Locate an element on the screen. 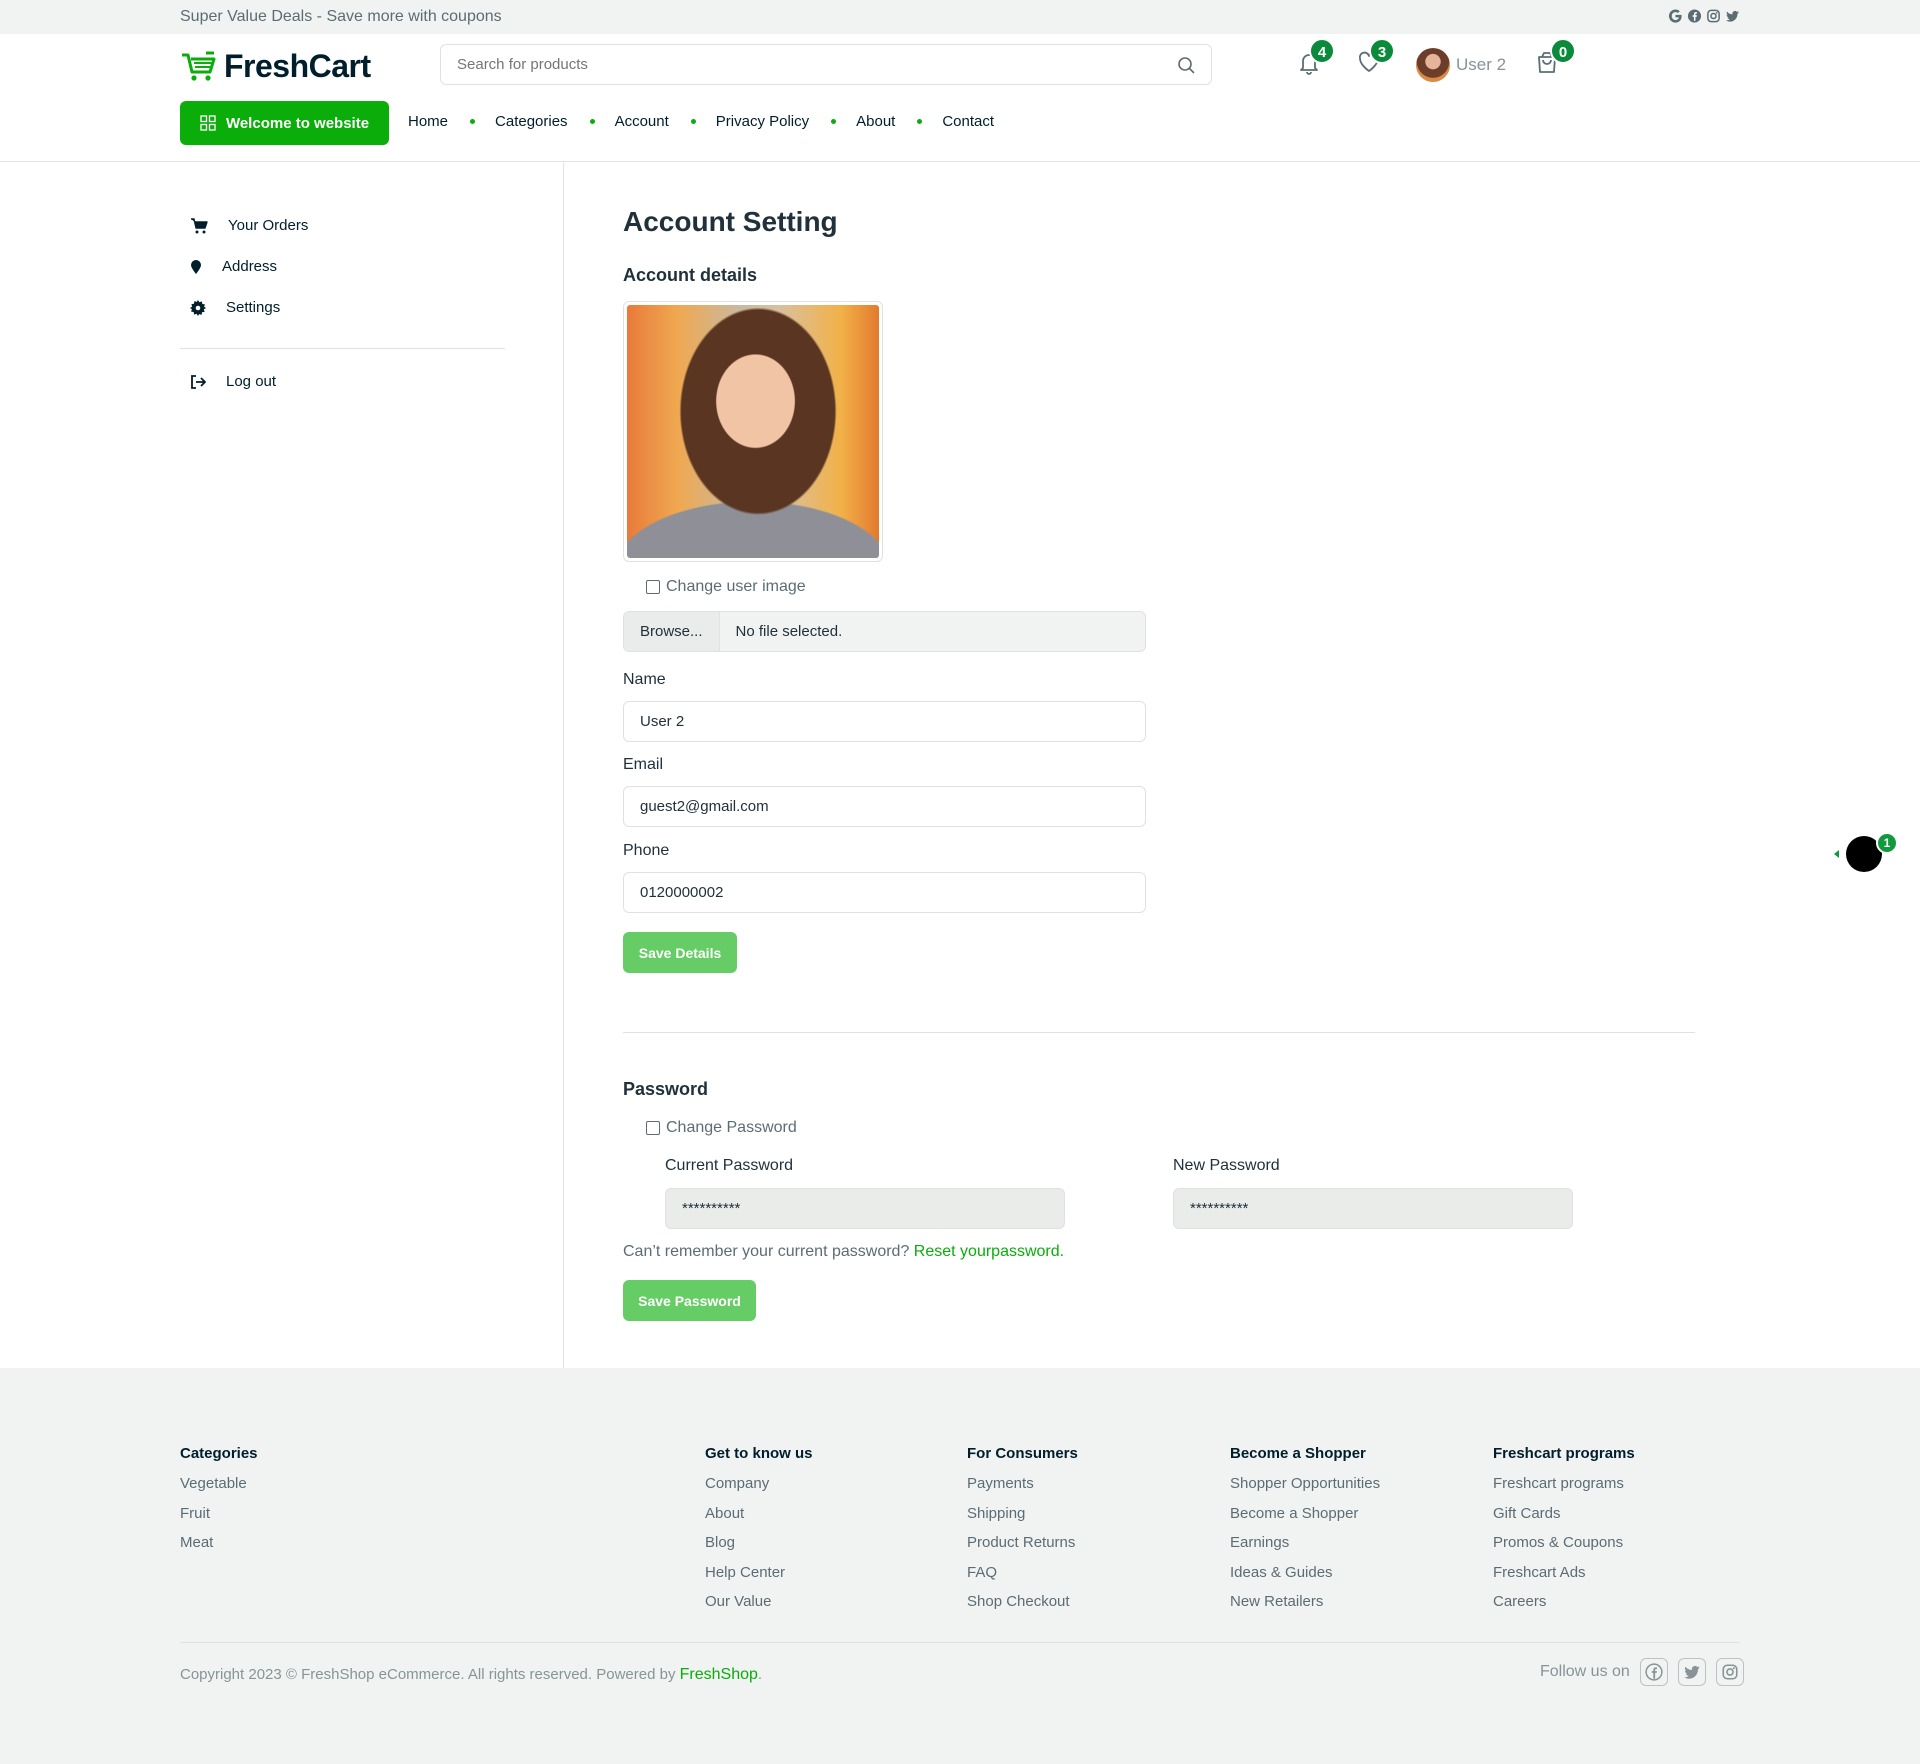 The height and width of the screenshot is (1764, 1920). name-field: User 2 is located at coordinates (884, 721).